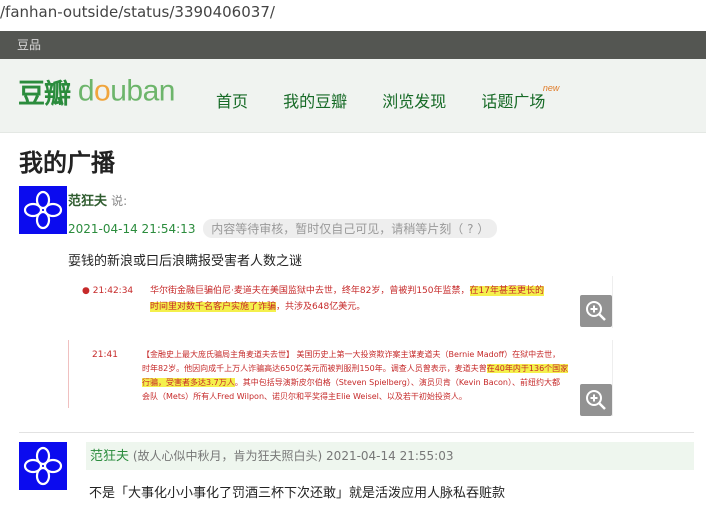  What do you see at coordinates (232, 101) in the screenshot?
I see `nav-link-home: 首页` at bounding box center [232, 101].